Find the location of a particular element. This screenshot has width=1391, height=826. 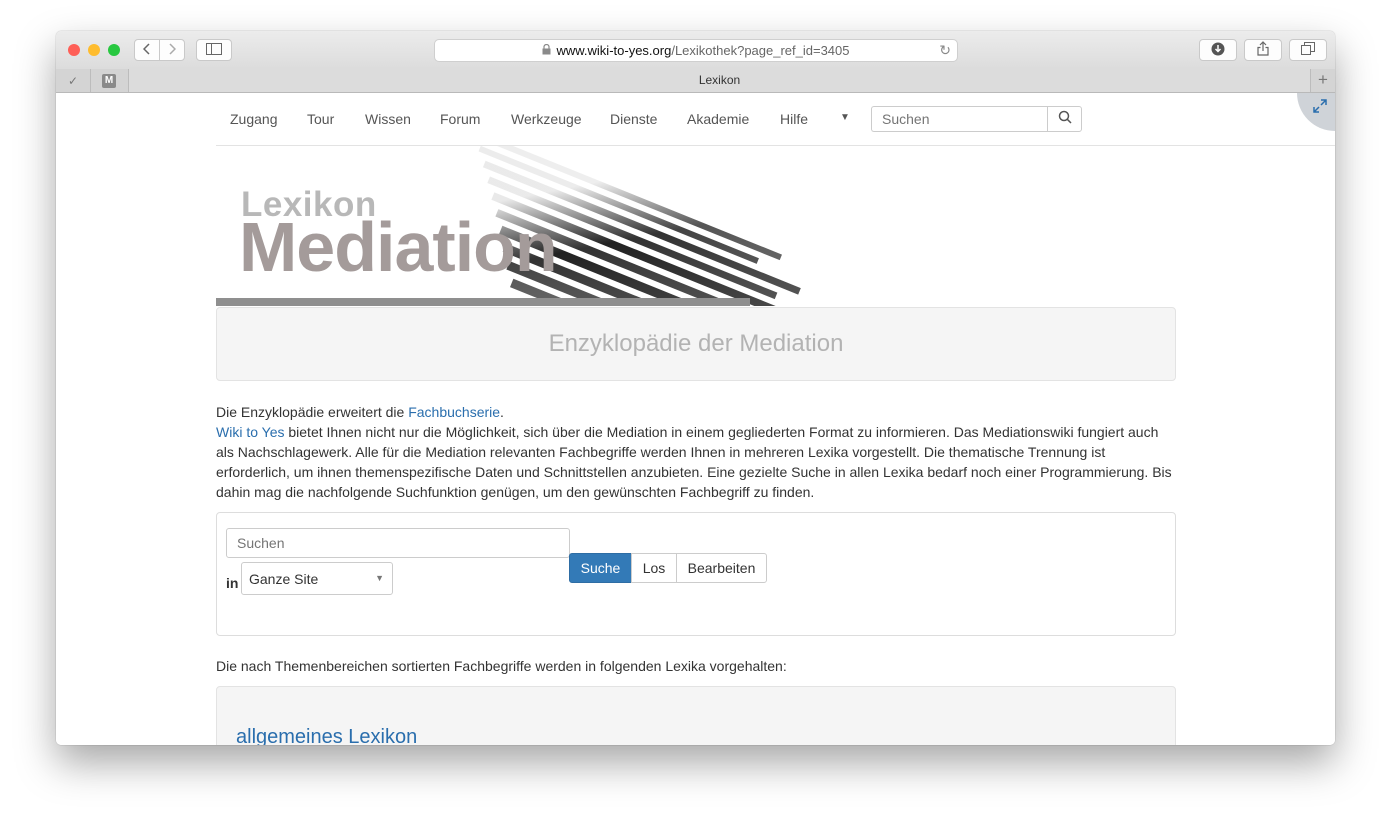

back-button is located at coordinates (147, 50).